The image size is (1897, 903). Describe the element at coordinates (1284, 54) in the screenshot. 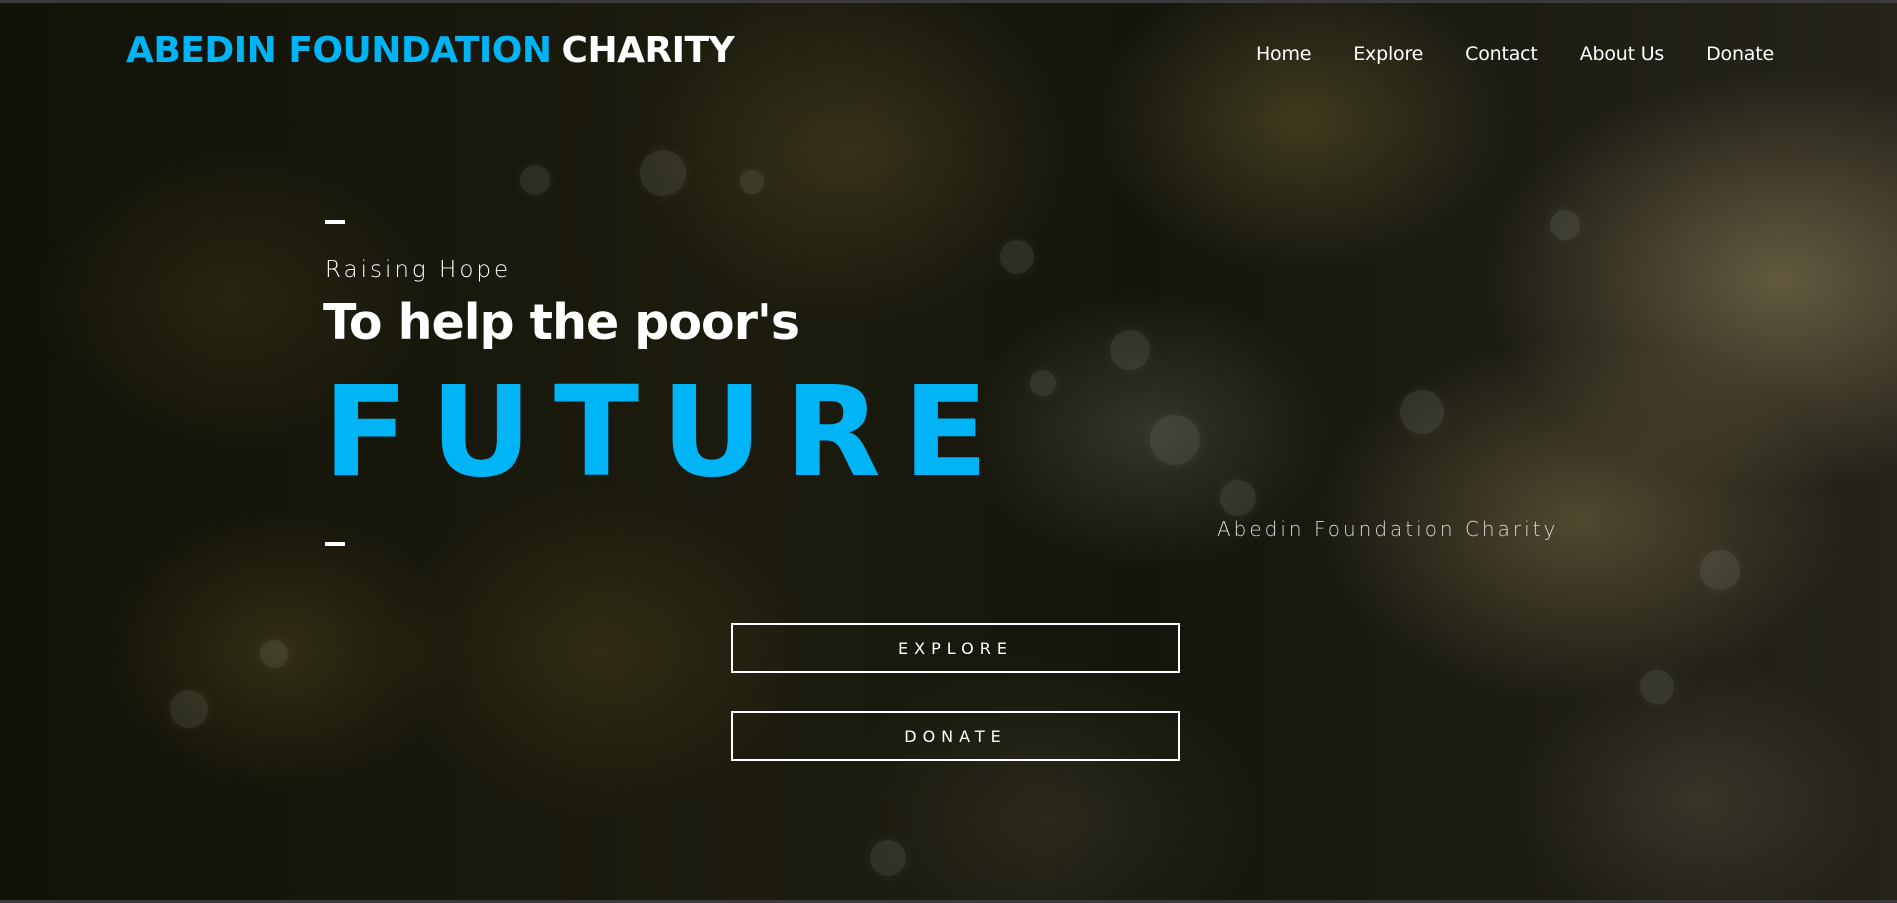

I see `nav-home: Home` at that location.